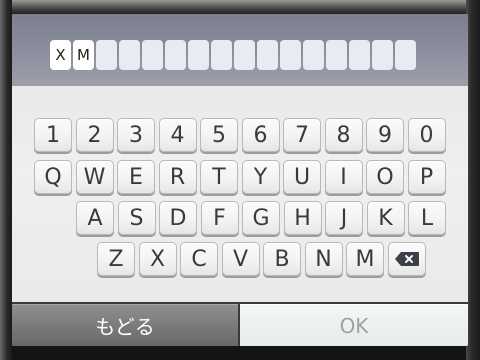  What do you see at coordinates (240, 7) in the screenshot?
I see `device-bezel-top` at bounding box center [240, 7].